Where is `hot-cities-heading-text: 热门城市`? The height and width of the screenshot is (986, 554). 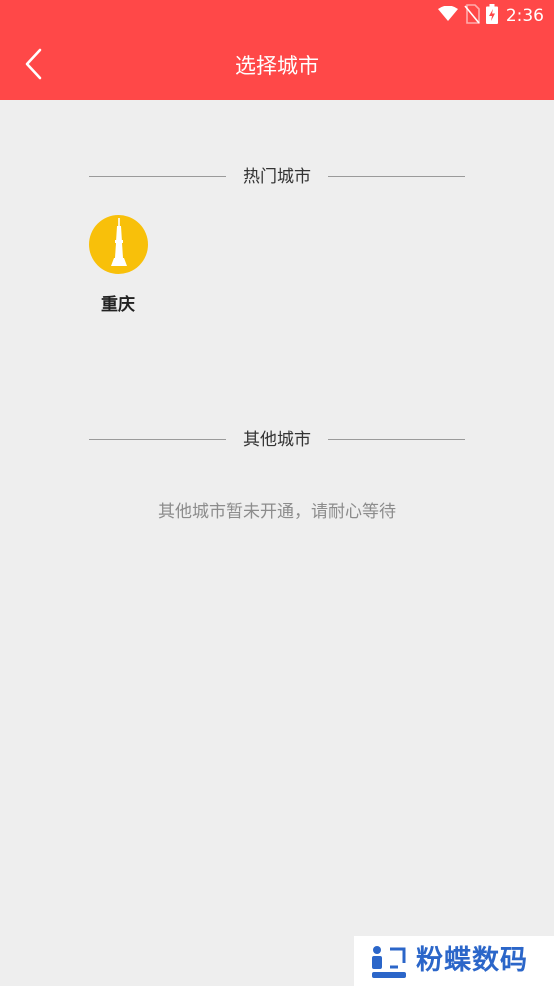
hot-cities-heading-text: 热门城市 is located at coordinates (277, 177).